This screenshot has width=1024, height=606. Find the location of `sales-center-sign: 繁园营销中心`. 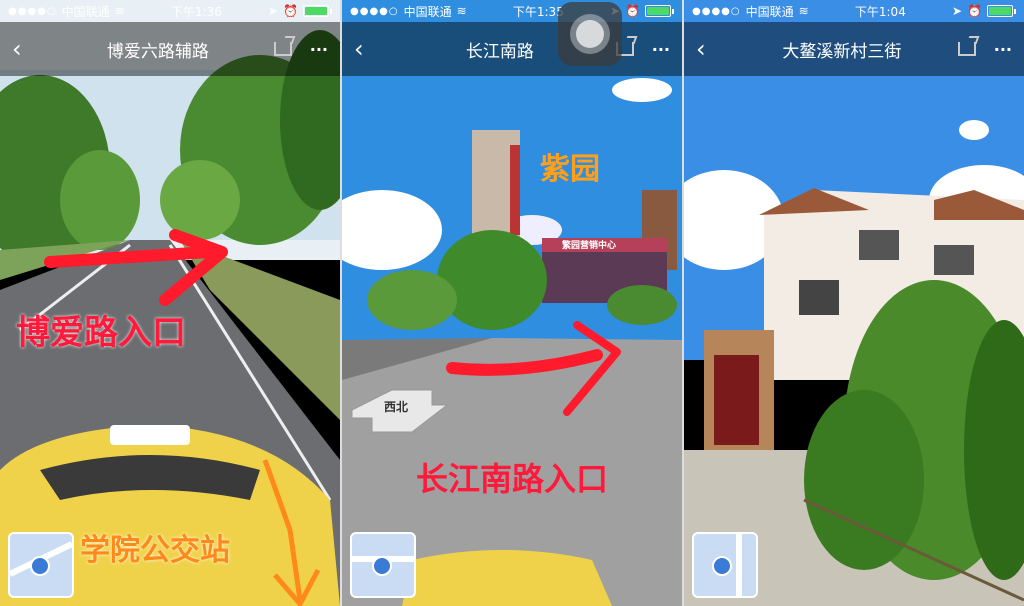

sales-center-sign: 繁园营销中心 is located at coordinates (589, 246).